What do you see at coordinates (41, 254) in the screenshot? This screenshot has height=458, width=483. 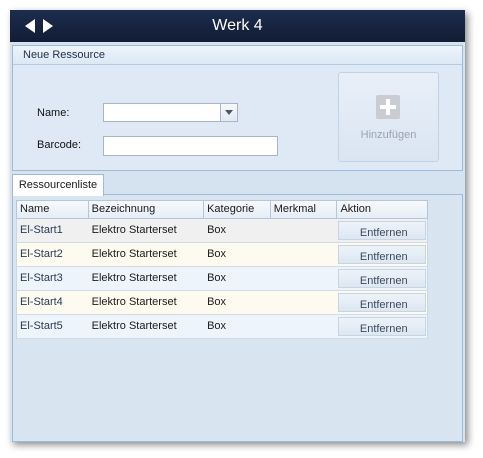 I see `cell-name: El-Start2` at bounding box center [41, 254].